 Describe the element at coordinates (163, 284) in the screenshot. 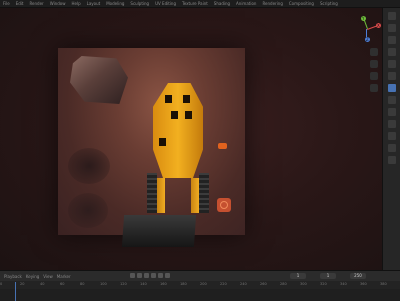

I see `ruler-tick: 160` at that location.